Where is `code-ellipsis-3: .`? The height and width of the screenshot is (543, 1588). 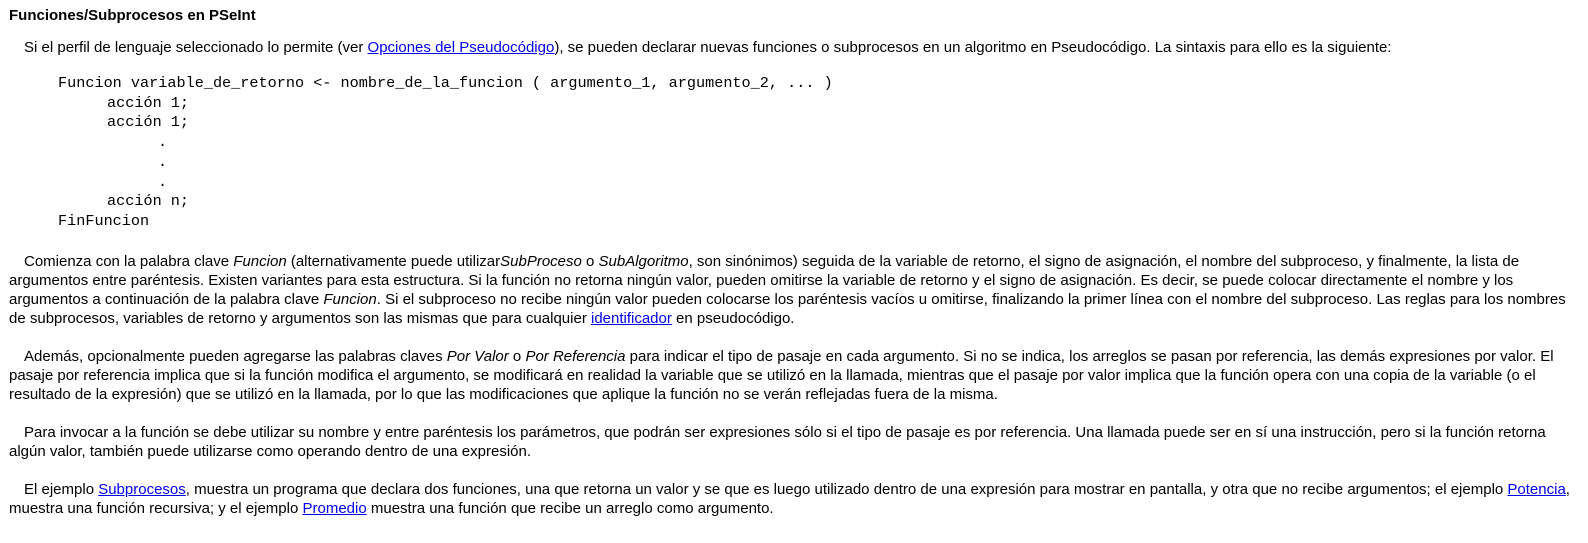 code-ellipsis-3: . is located at coordinates (163, 181).